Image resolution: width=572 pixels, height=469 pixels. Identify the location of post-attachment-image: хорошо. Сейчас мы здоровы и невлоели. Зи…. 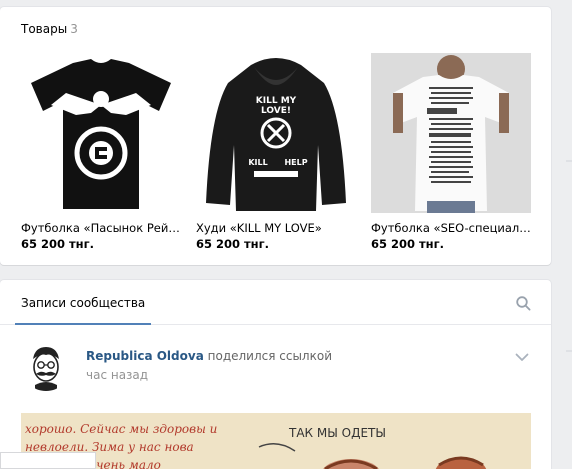
(276, 441).